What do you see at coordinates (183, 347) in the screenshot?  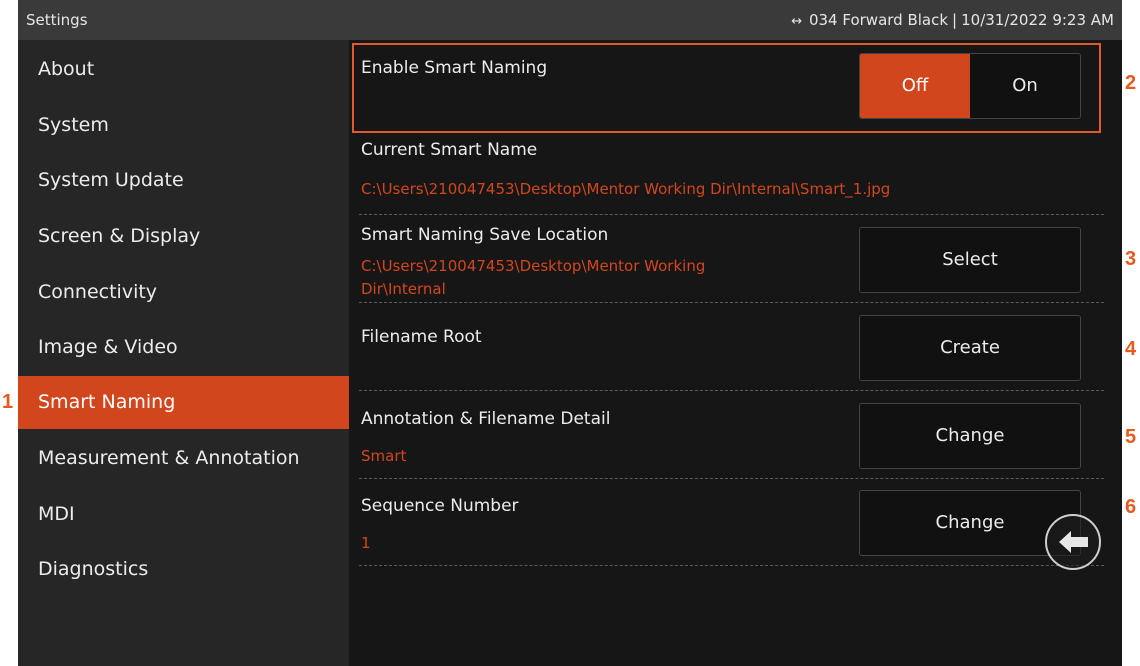 I see `sidebar-item-image-video: Image & Video` at bounding box center [183, 347].